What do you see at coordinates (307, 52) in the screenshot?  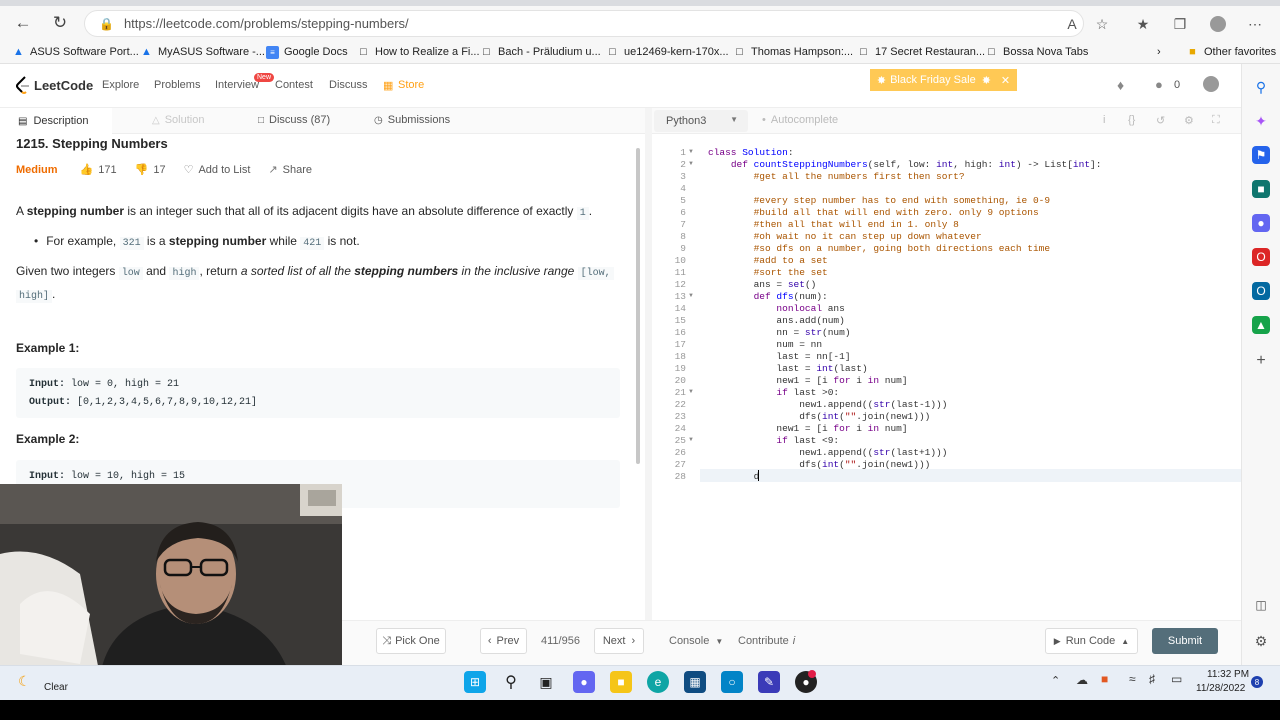 I see `bookmark-item: ≡ Google Docs` at bounding box center [307, 52].